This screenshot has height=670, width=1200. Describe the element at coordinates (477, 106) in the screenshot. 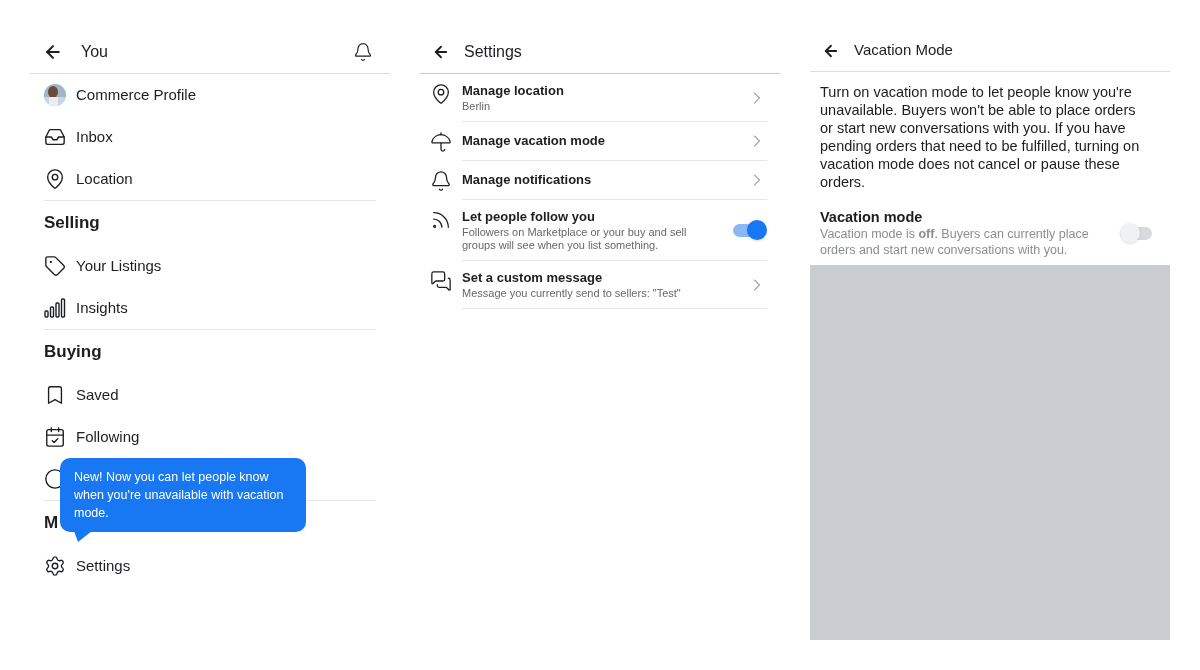

I see `setting-description: Berlin` at that location.